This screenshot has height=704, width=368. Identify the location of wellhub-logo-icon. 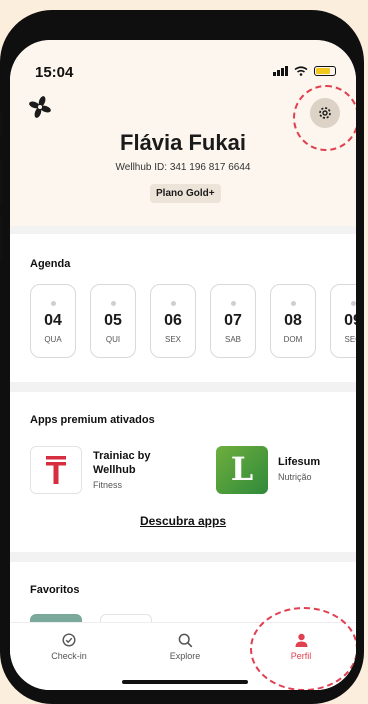
(40, 107).